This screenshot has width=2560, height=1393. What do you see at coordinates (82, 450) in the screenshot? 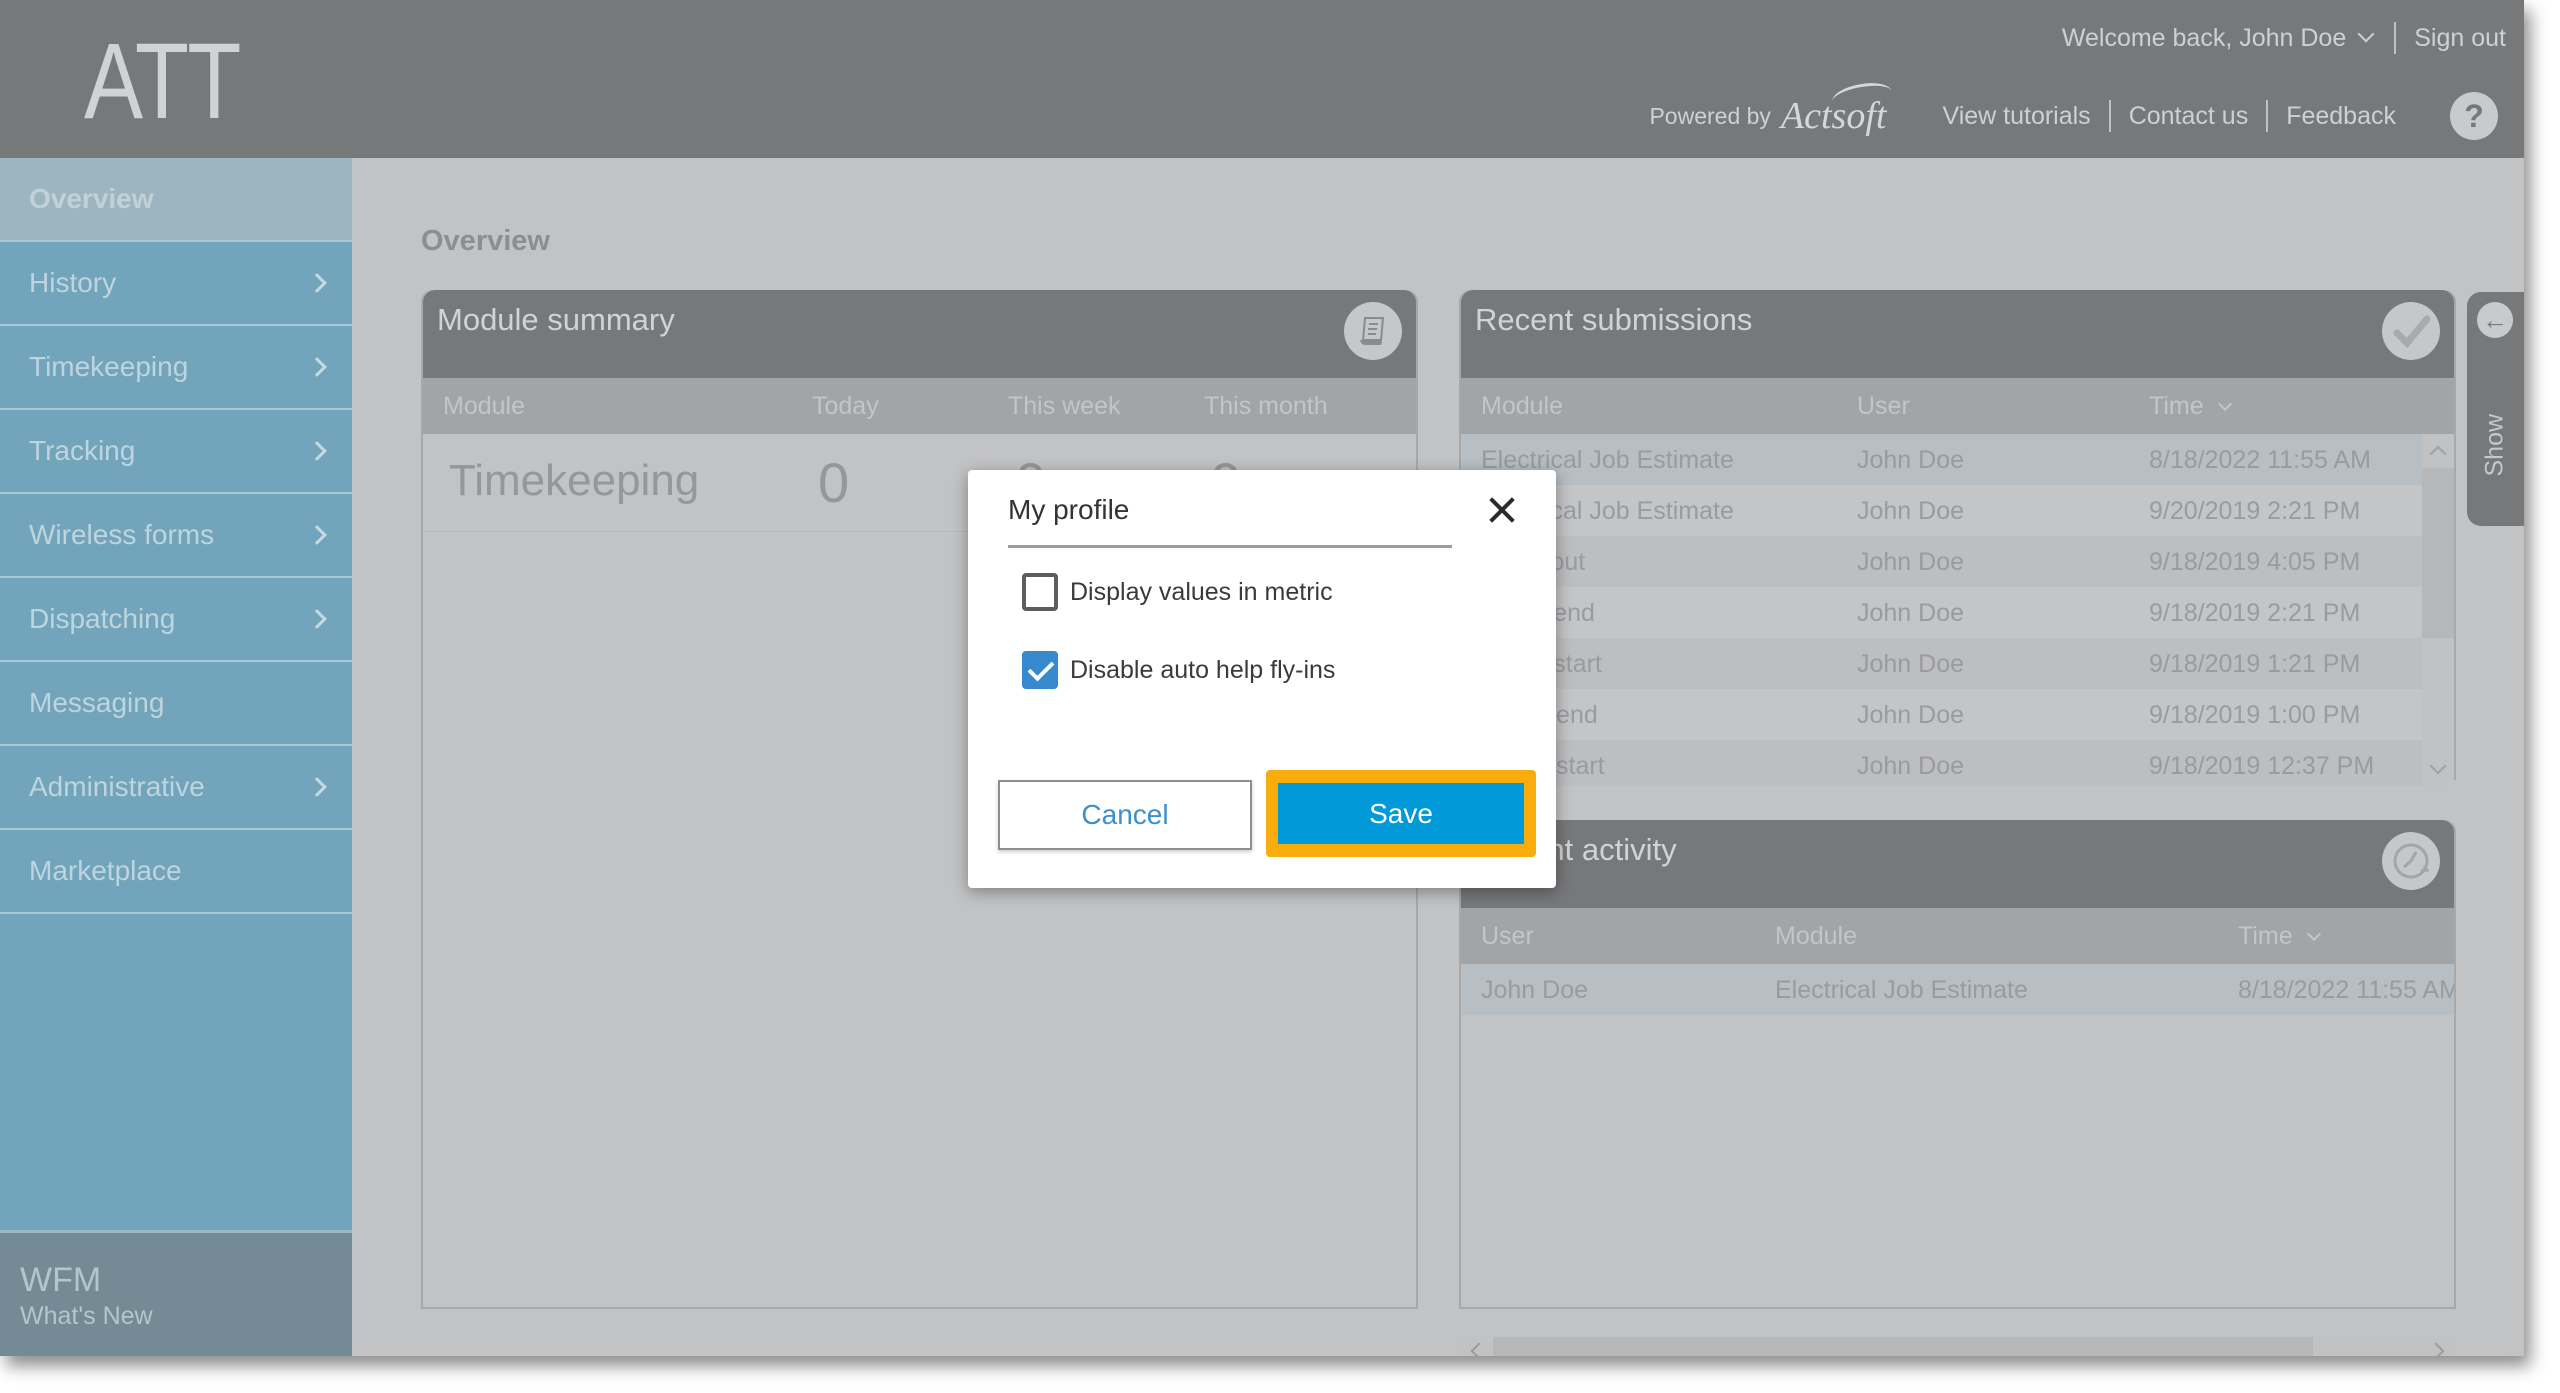
I see `sidebar-item-label: Tracking` at bounding box center [82, 450].